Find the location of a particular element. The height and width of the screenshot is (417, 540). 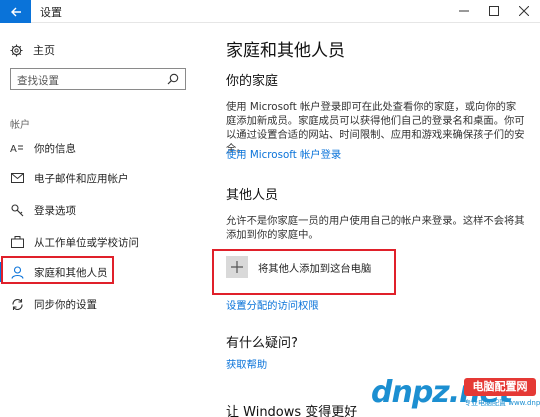

section-label-accounts: 帐户 is located at coordinates (20, 125).